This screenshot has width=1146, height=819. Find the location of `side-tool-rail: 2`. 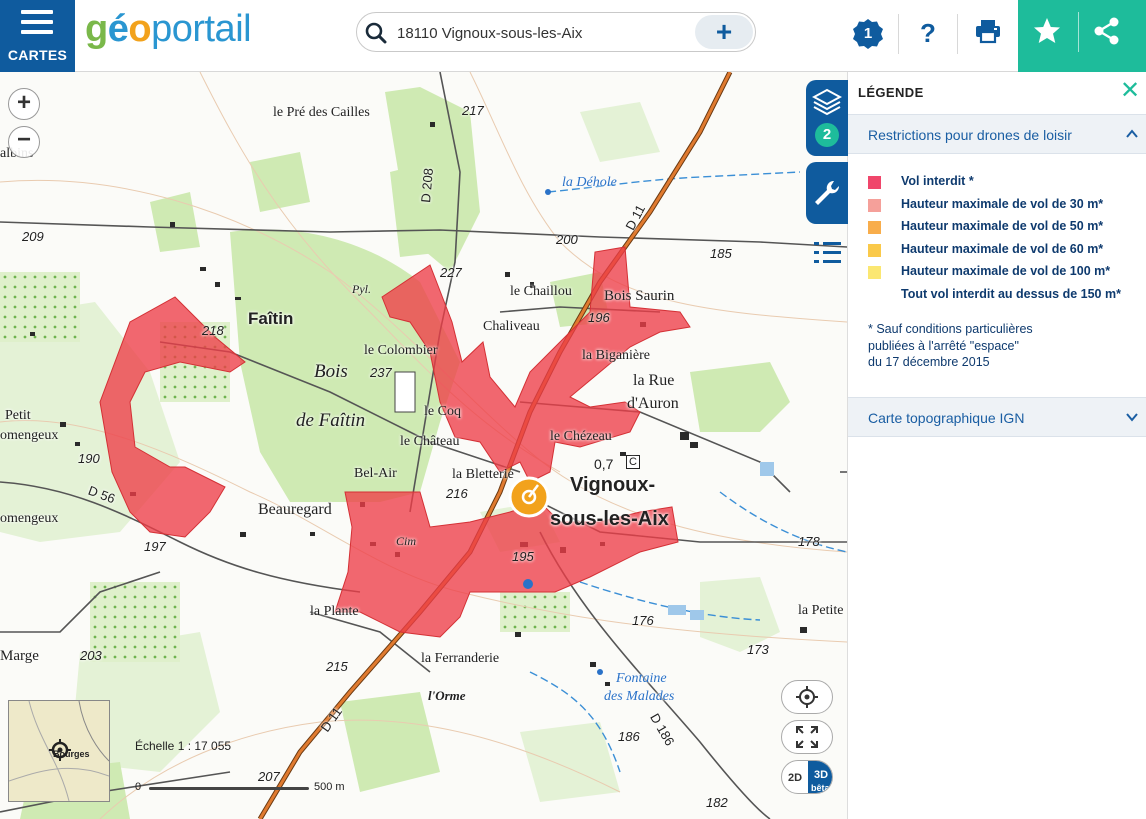

side-tool-rail: 2 is located at coordinates (827, 180).